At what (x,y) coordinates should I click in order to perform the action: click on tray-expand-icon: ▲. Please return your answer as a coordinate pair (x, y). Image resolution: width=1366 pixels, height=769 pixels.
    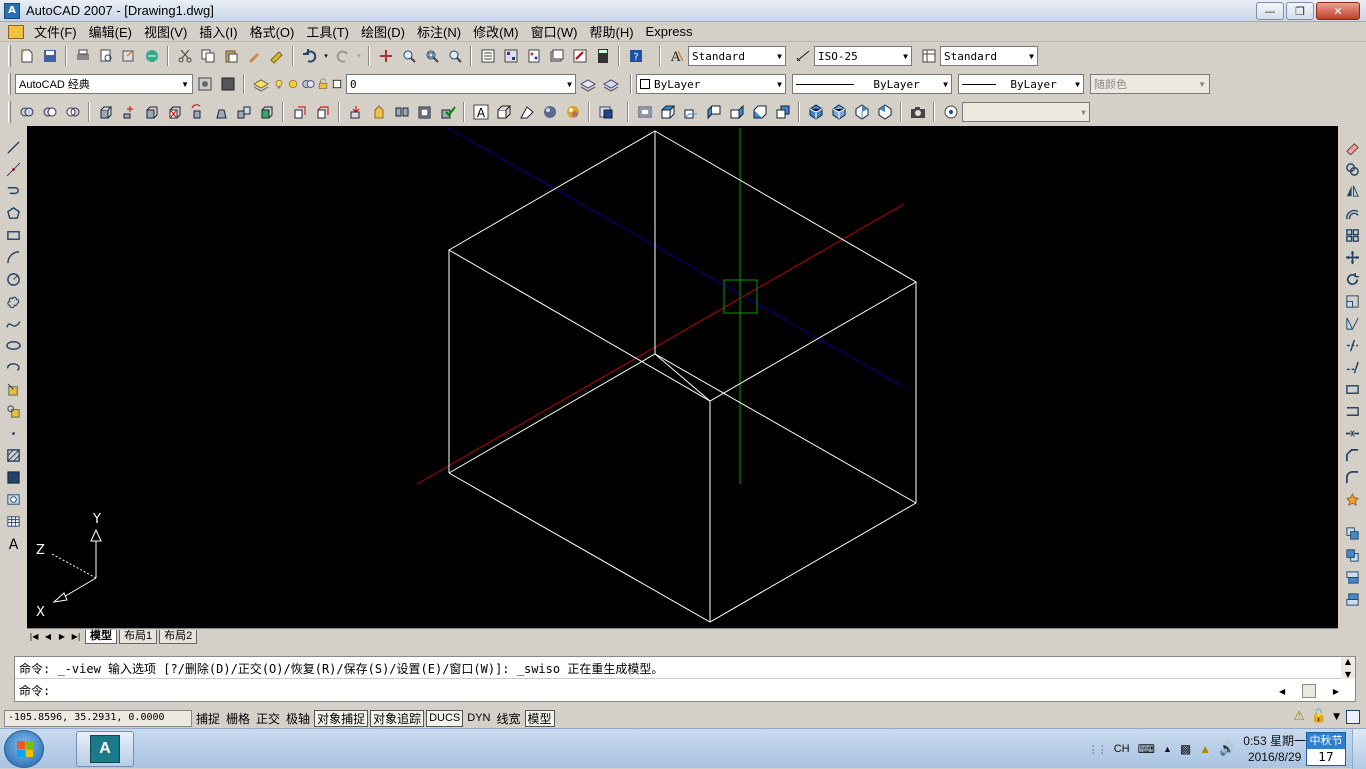
    Looking at the image, I should click on (1167, 749).